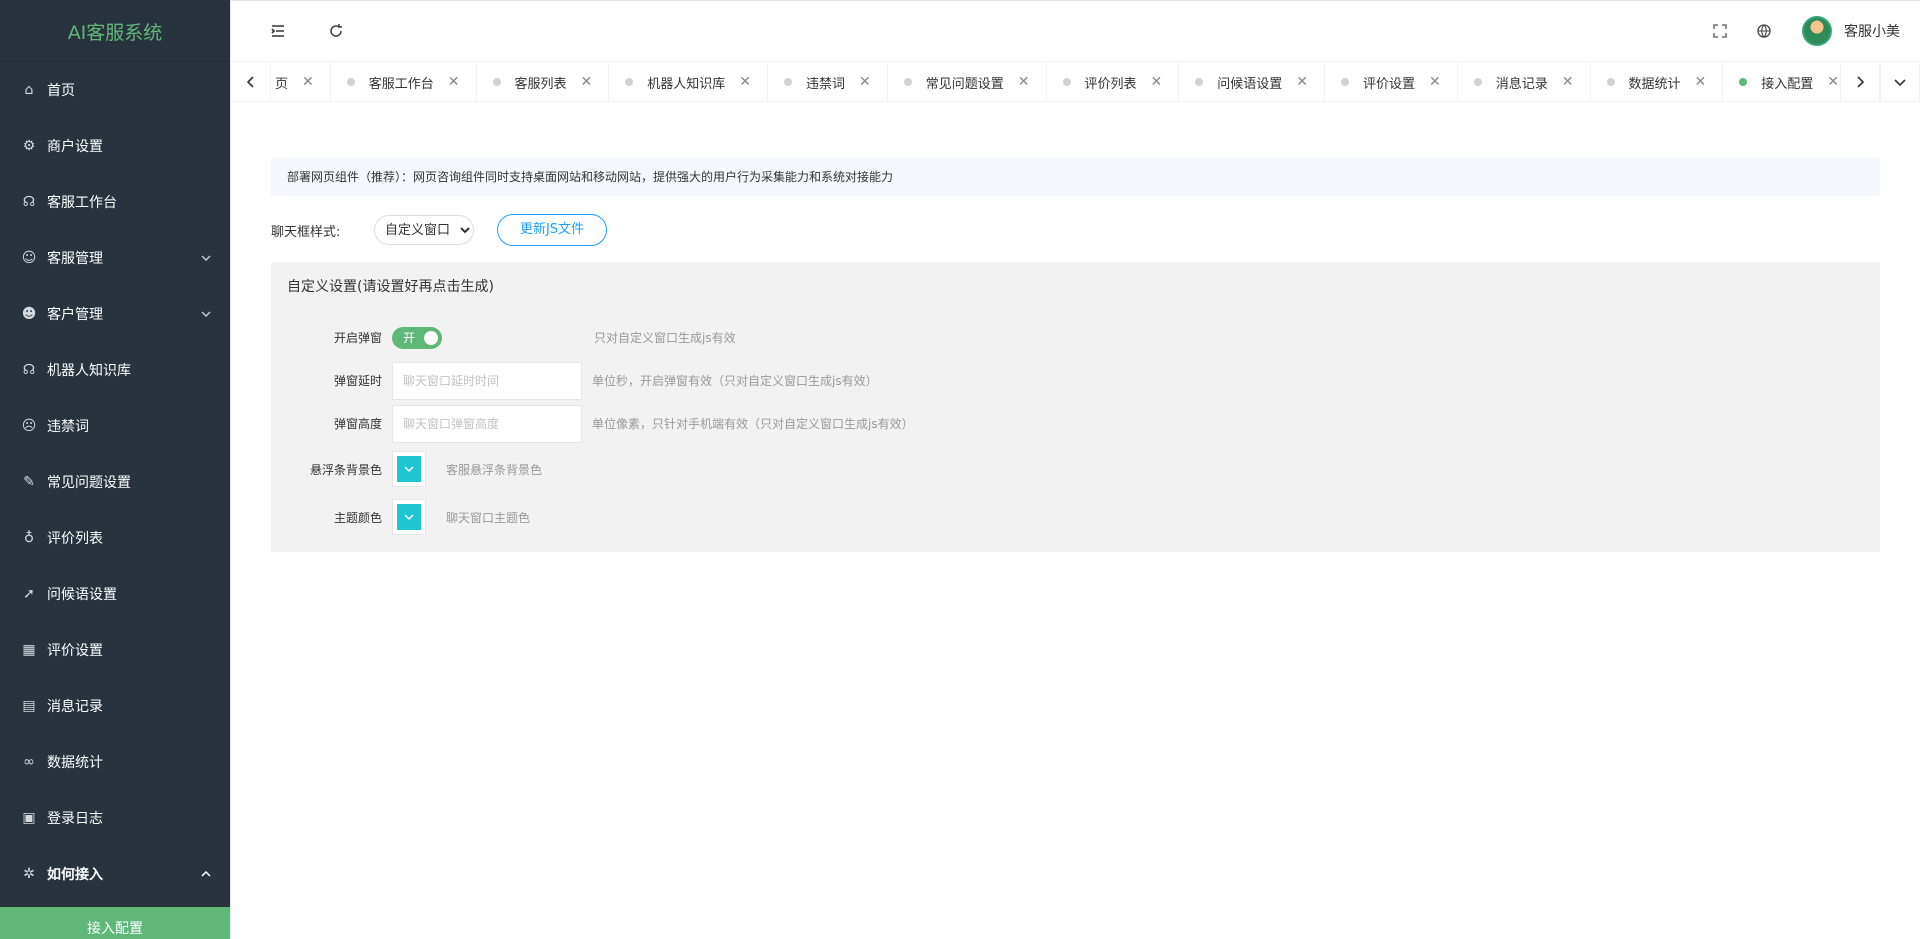  Describe the element at coordinates (967, 81) in the screenshot. I see `tab-5: 常见问题设置 ✕` at that location.